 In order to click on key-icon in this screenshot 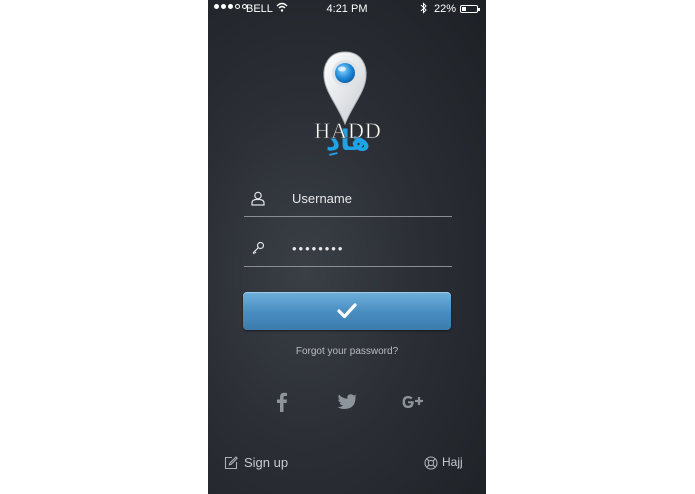, I will do `click(258, 248)`.